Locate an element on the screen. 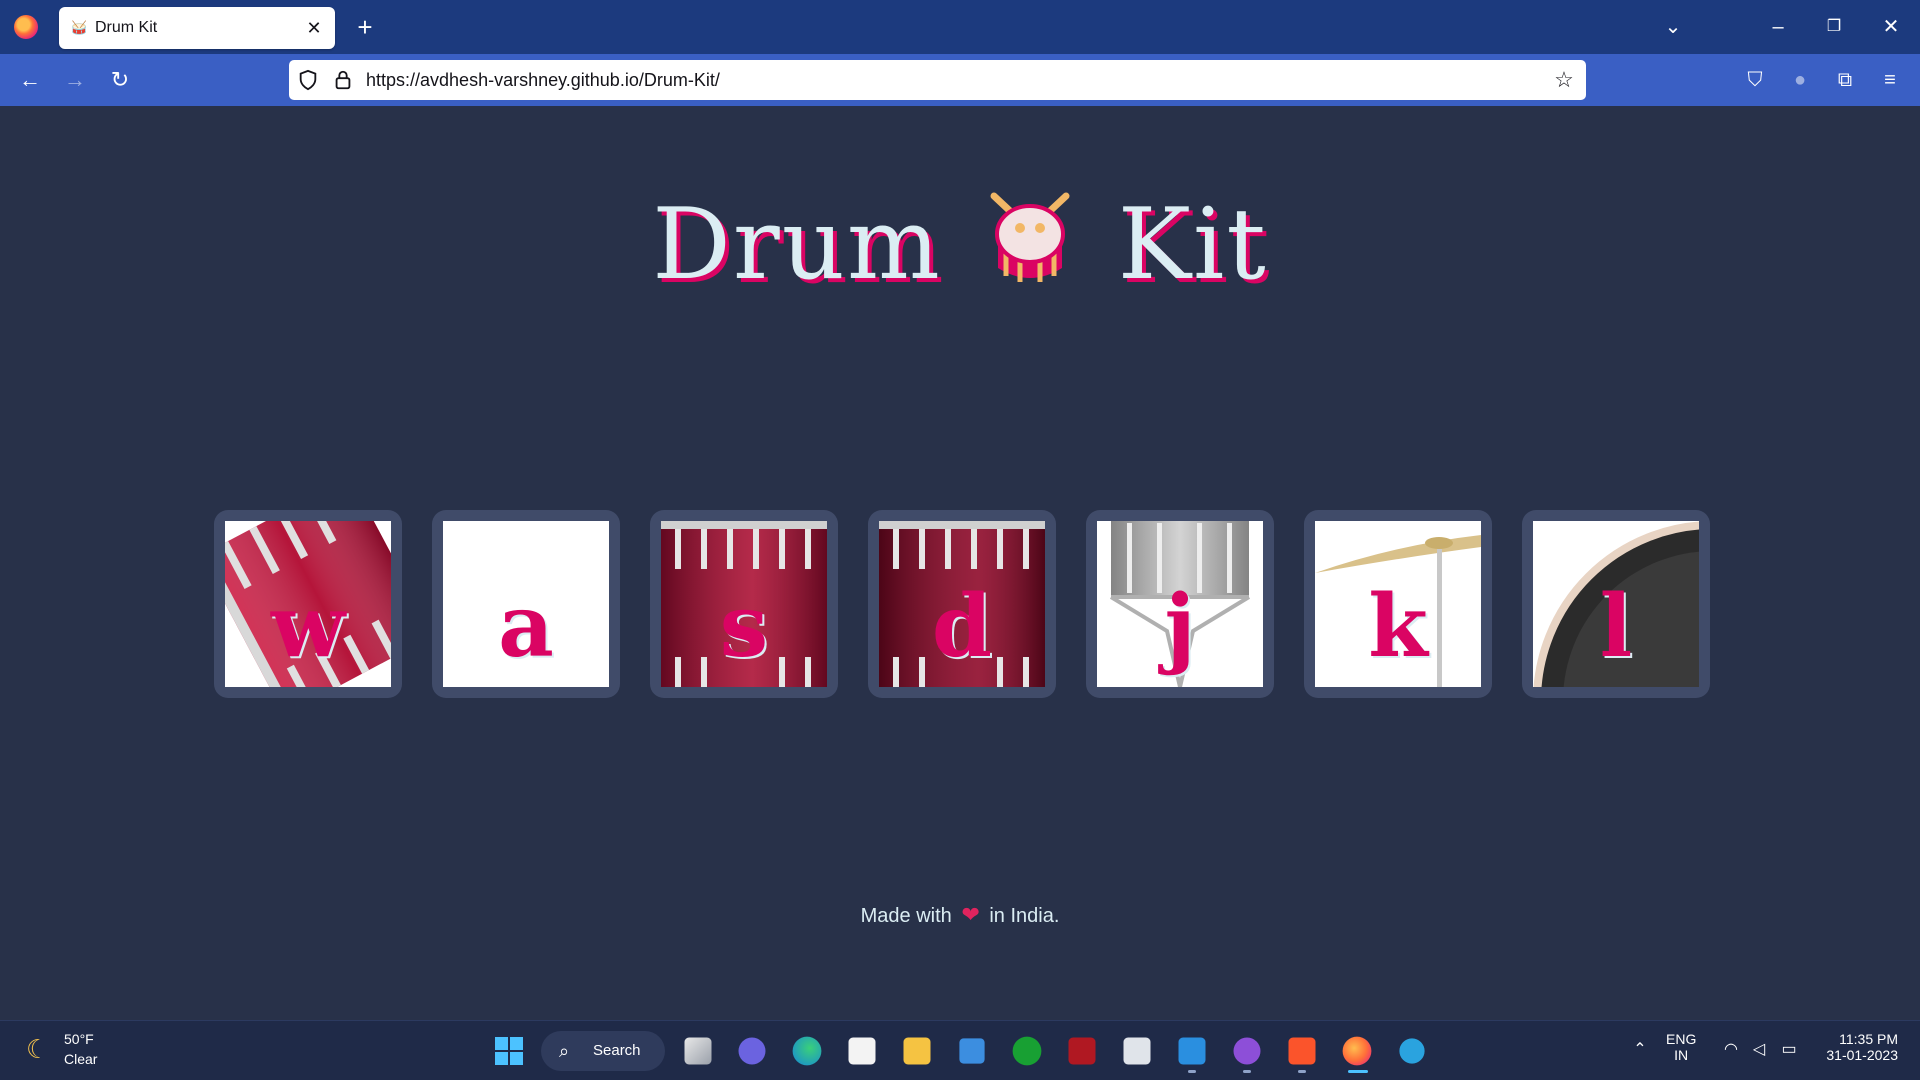 This screenshot has height=1080, width=1920. reload-icon: ↻ is located at coordinates (120, 80).